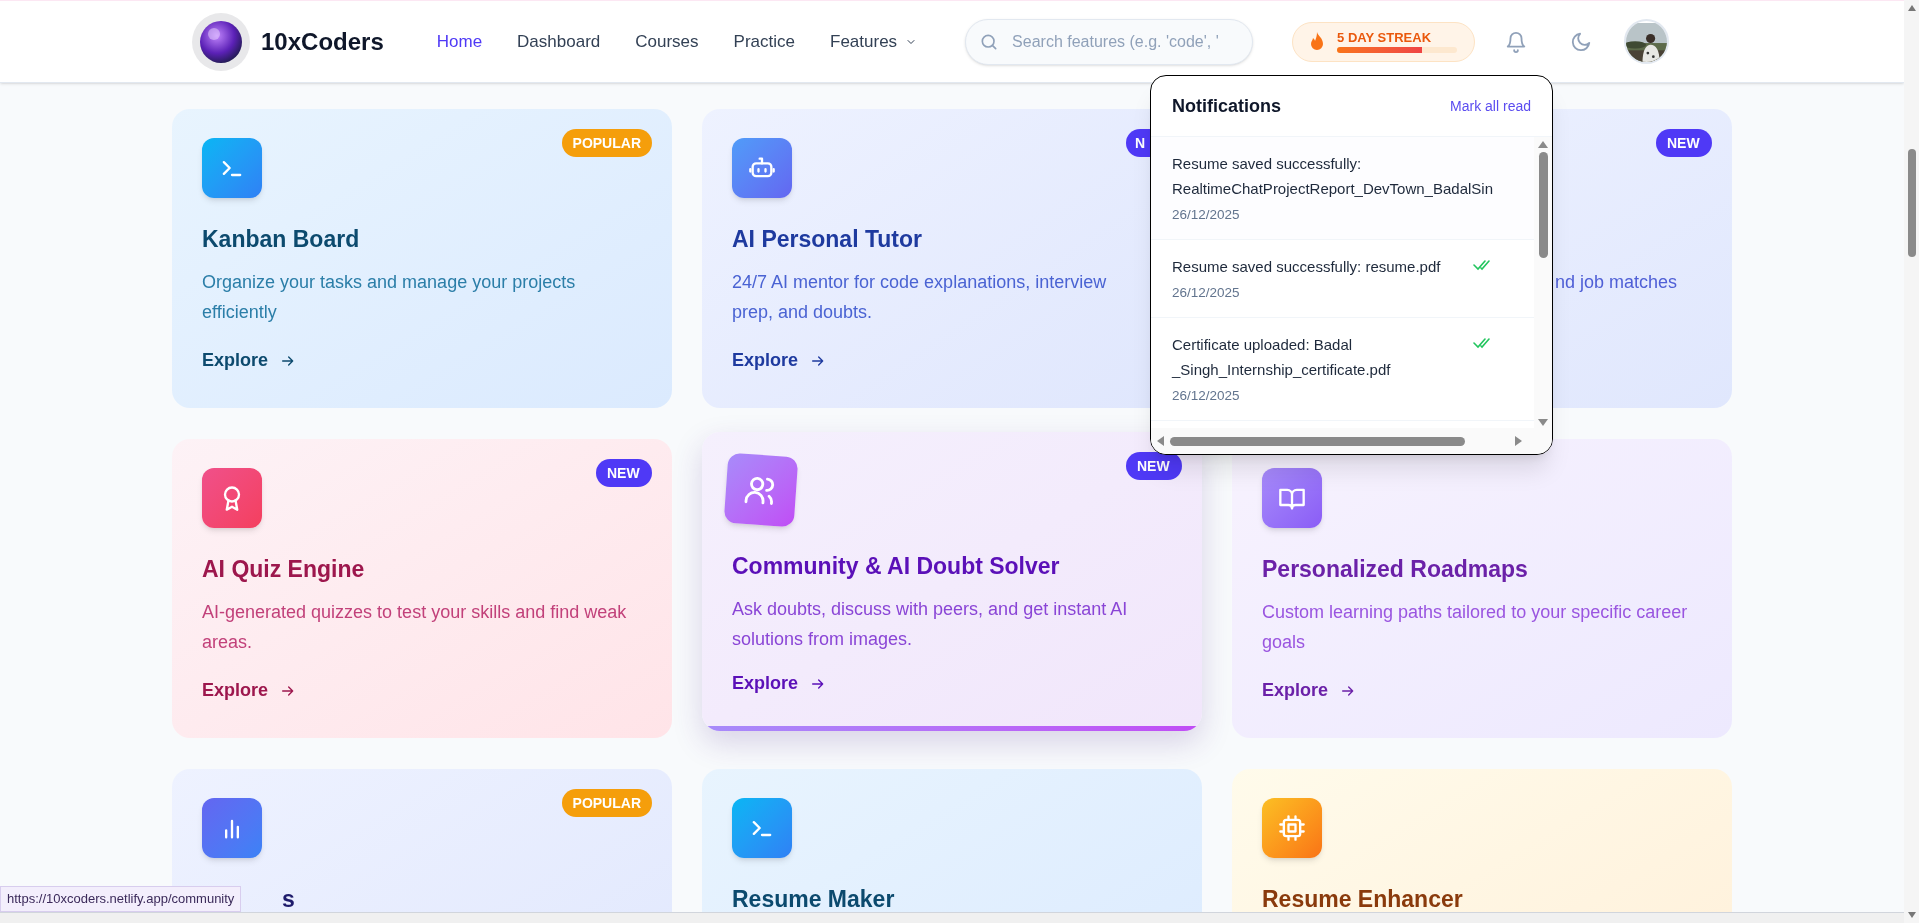  Describe the element at coordinates (288, 898) in the screenshot. I see `card-title: s` at that location.